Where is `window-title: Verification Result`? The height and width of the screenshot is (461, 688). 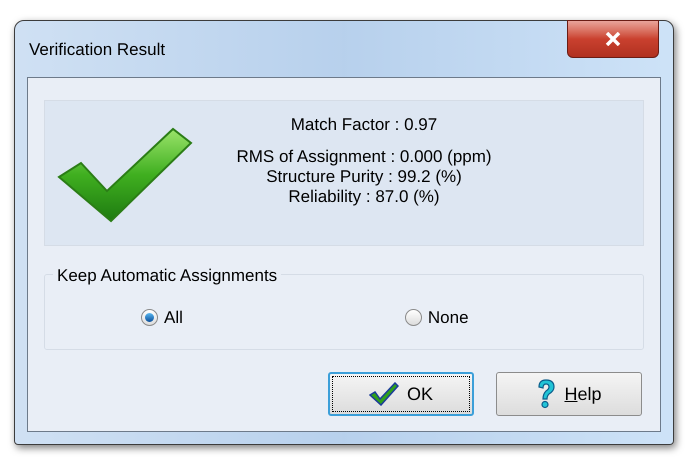
window-title: Verification Result is located at coordinates (97, 50).